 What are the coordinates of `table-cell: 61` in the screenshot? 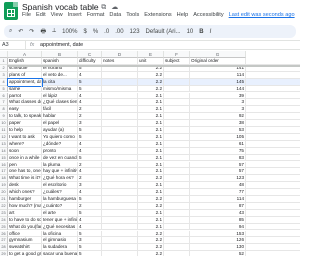 It's located at (218, 144).